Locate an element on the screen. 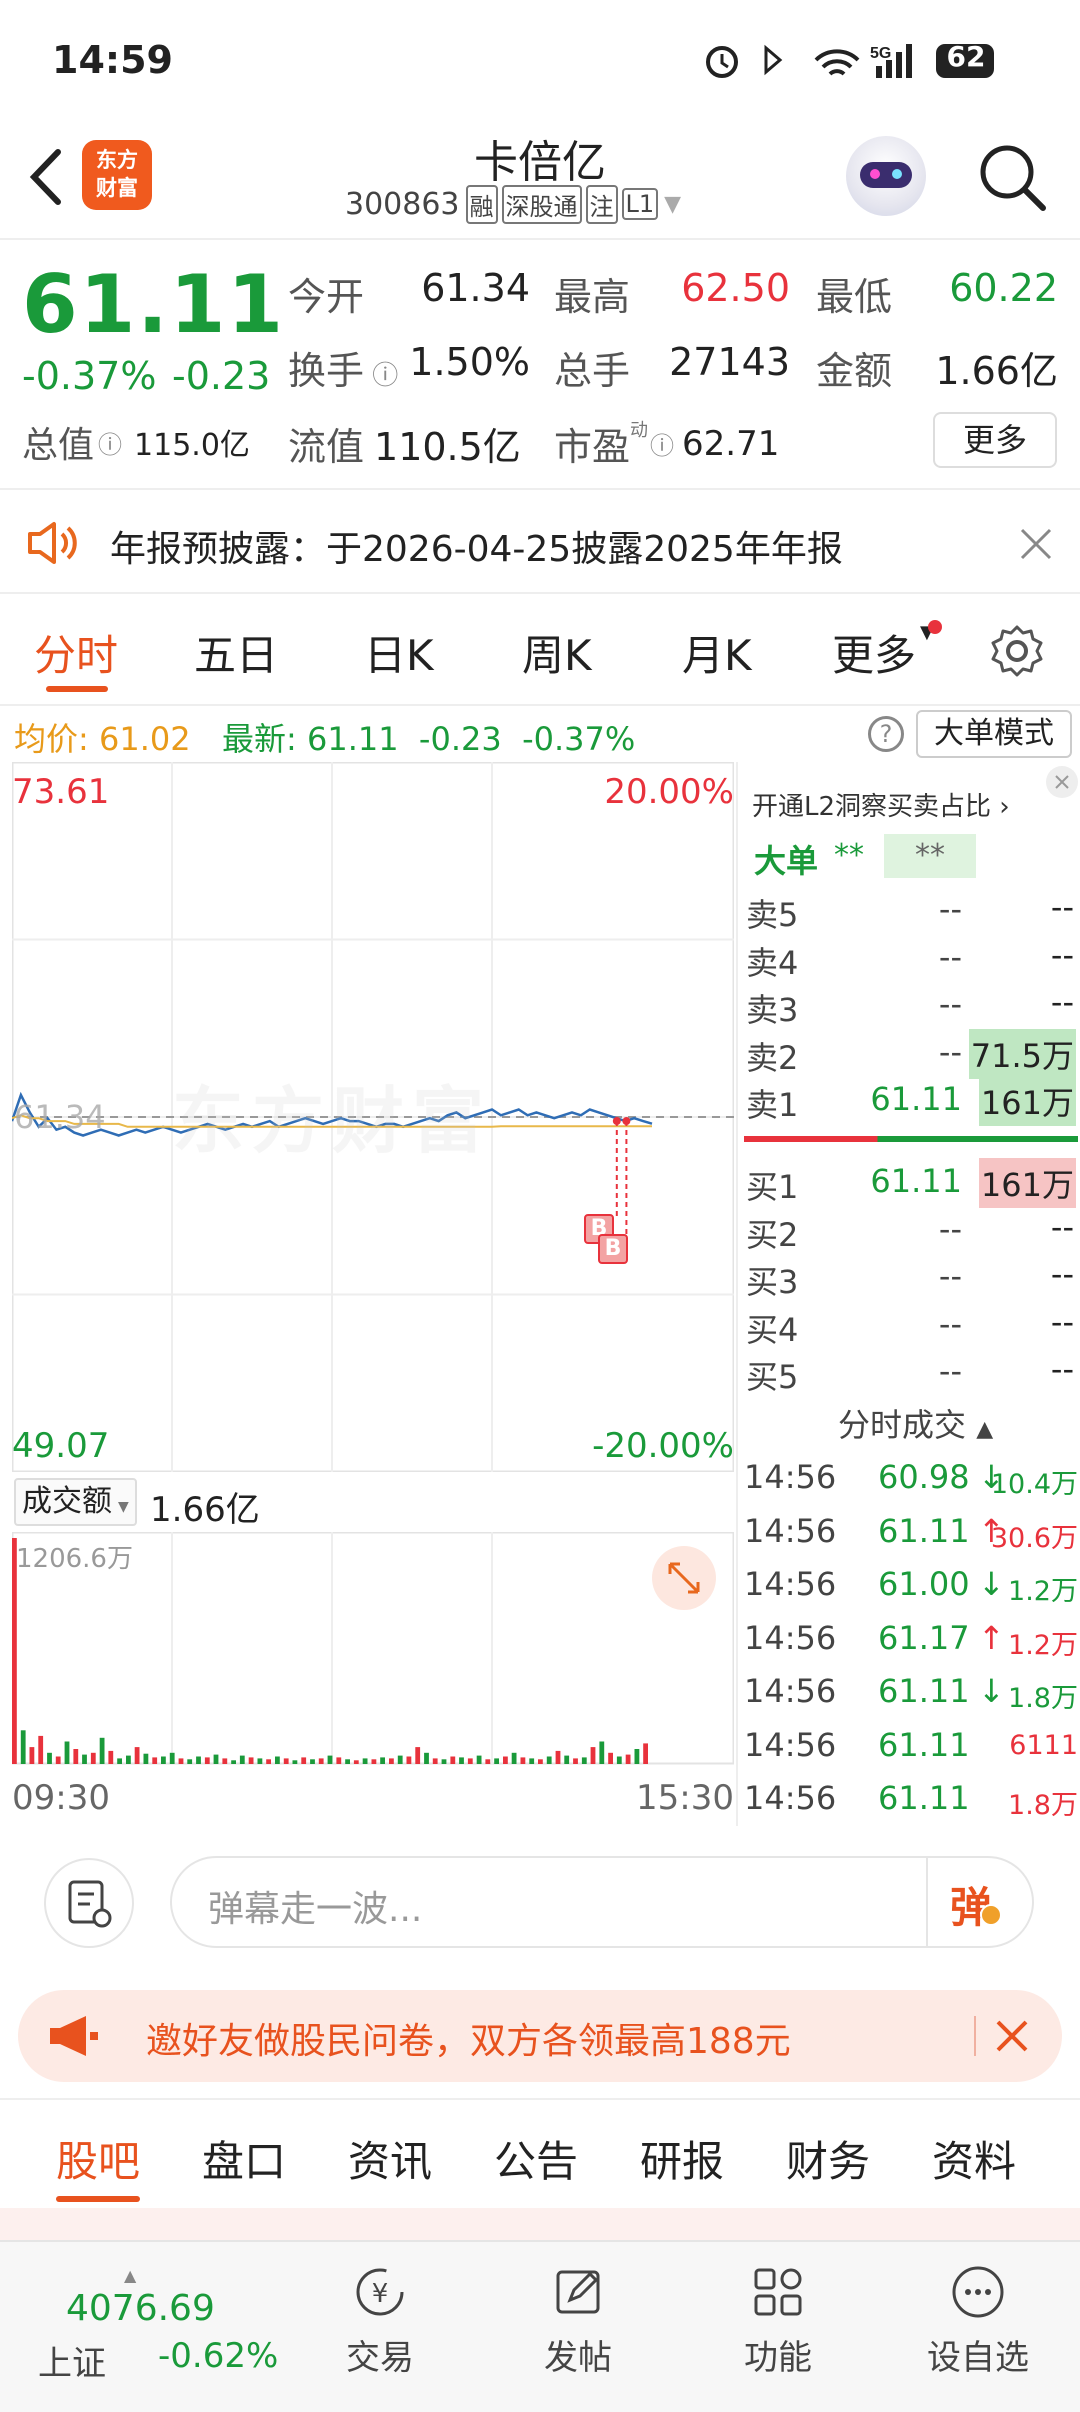  robot-avatar-icon is located at coordinates (886, 176).